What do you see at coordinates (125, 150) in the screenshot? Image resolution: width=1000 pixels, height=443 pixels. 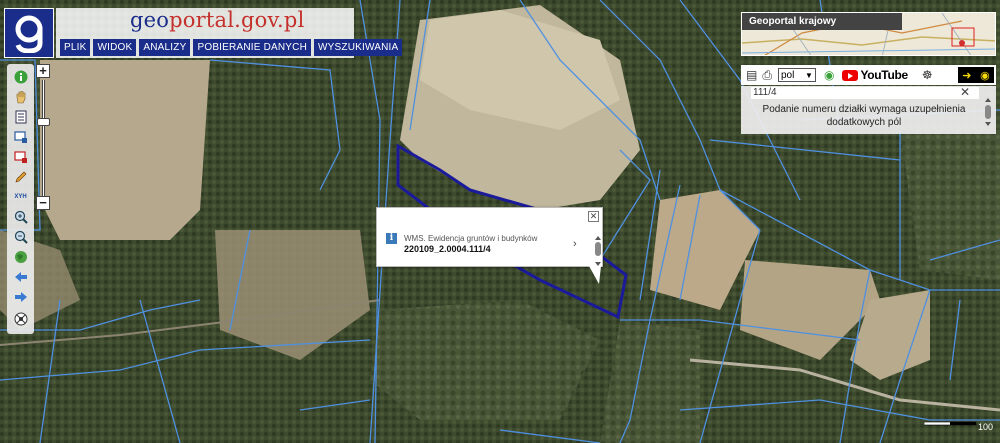 I see `field-area` at bounding box center [125, 150].